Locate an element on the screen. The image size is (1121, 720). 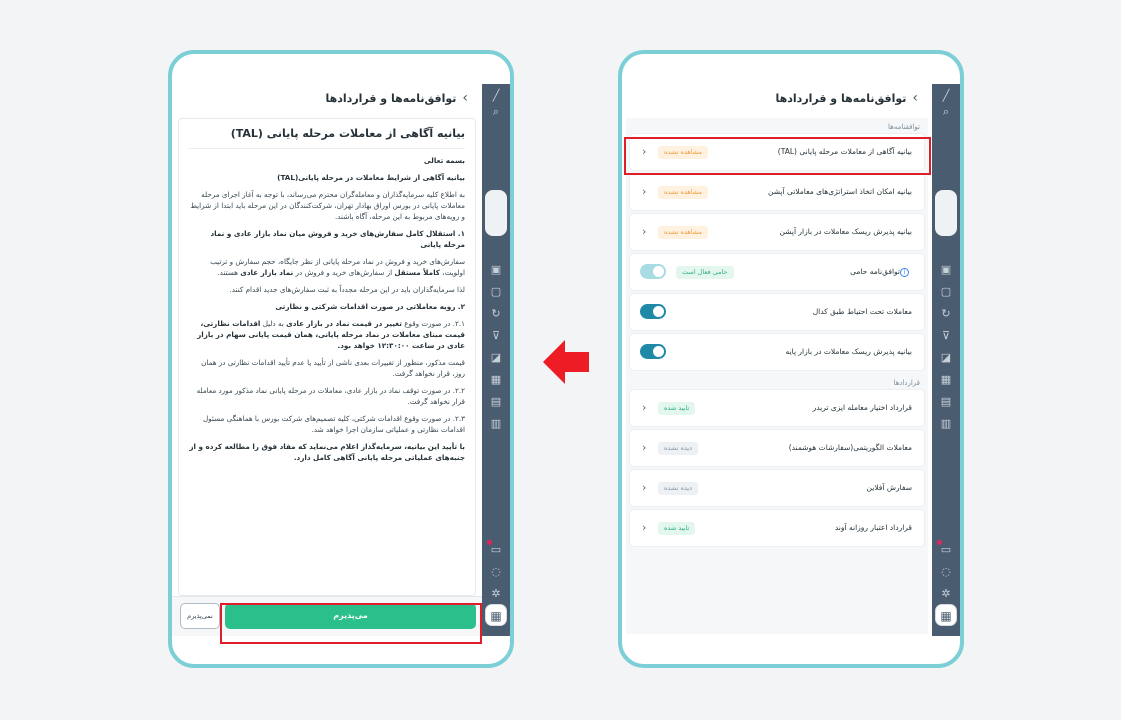
sponsor-toggle is located at coordinates (653, 271).